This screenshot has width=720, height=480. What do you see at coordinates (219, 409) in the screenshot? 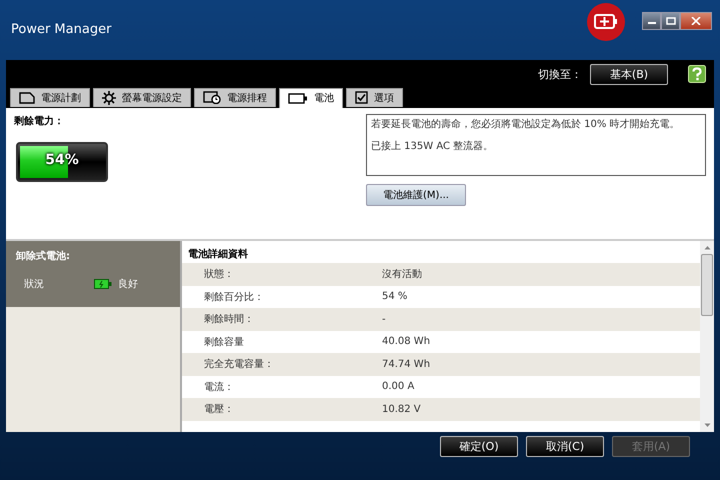
I see `detail-label: 電壓：` at bounding box center [219, 409].